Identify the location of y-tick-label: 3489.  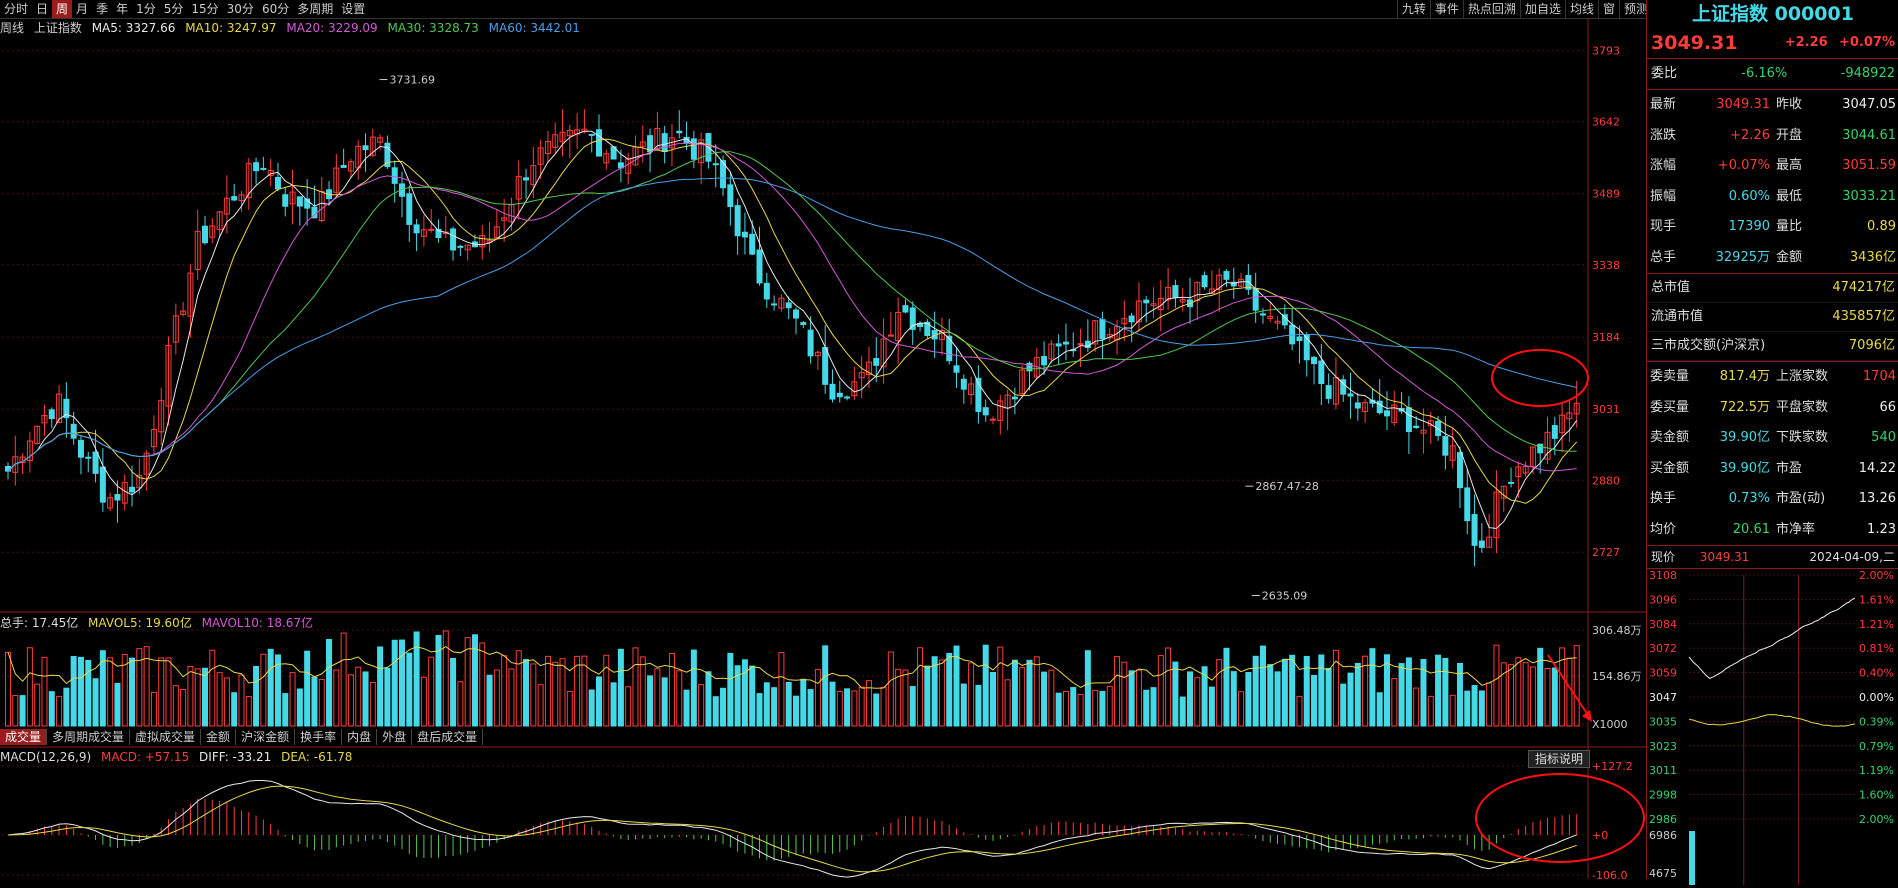
(1606, 194).